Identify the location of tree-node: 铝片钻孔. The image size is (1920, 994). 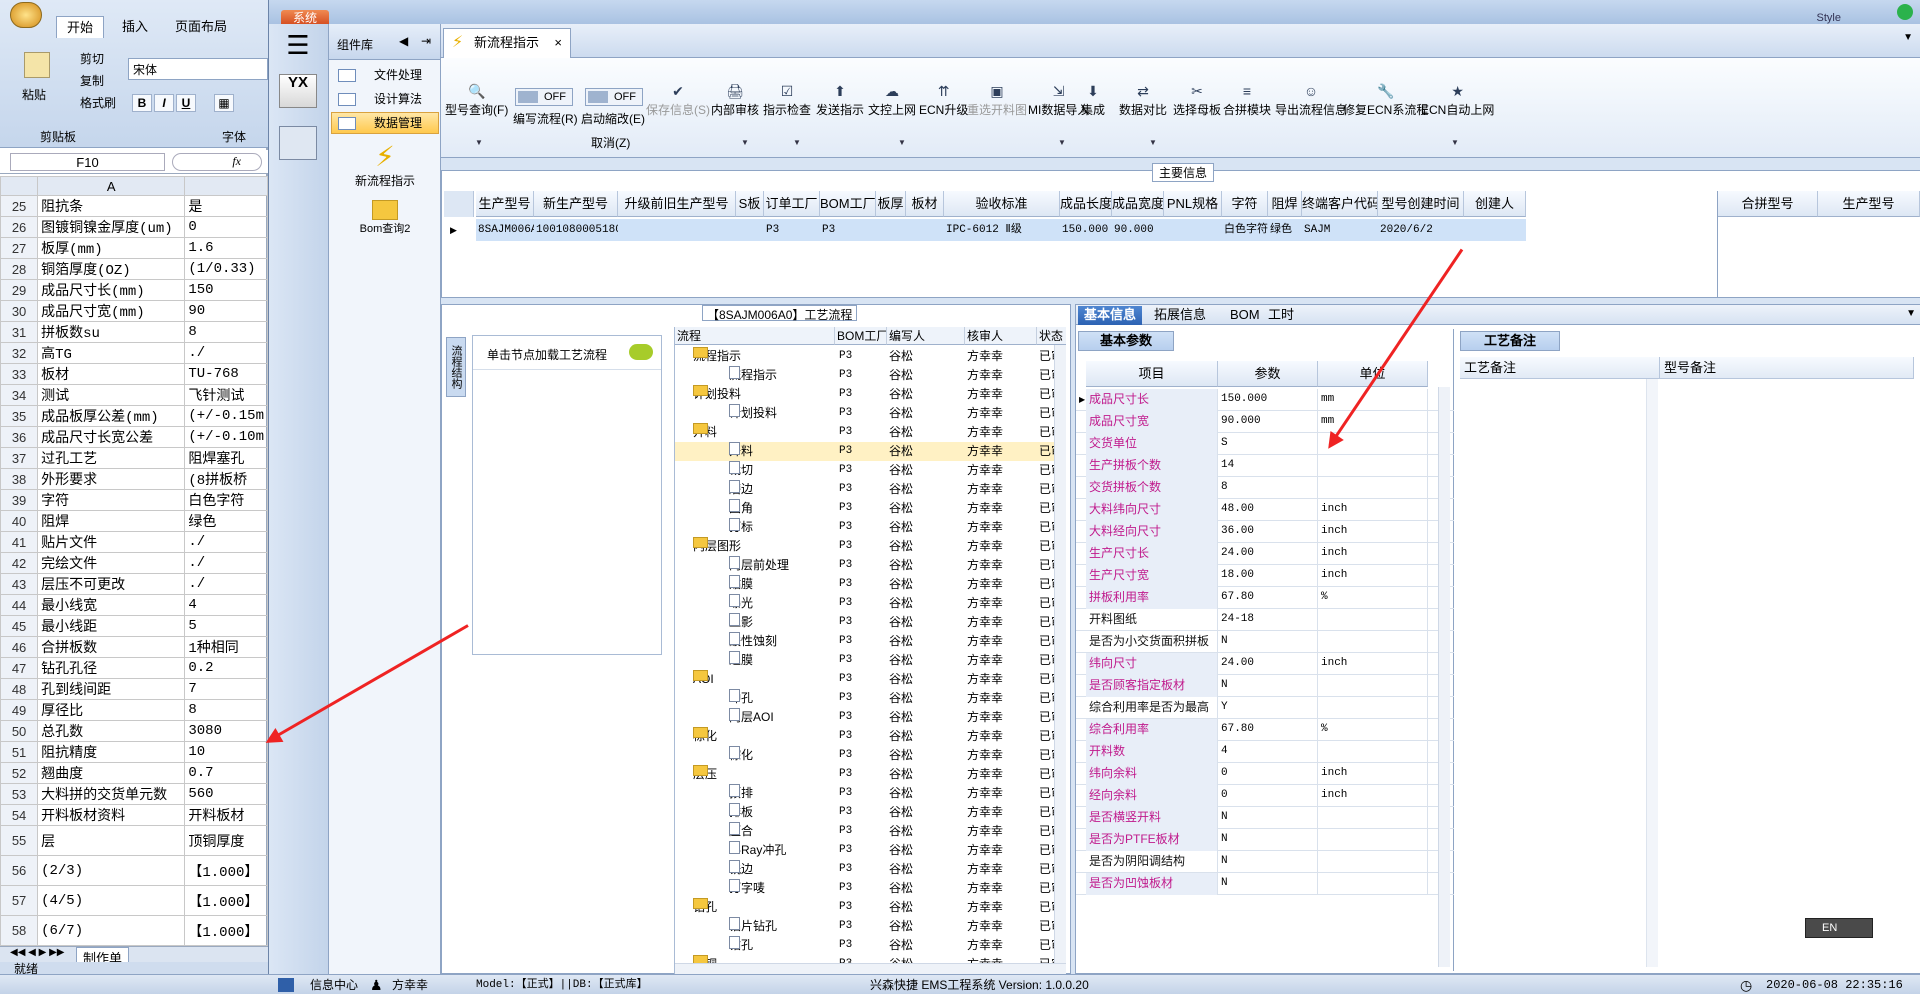
(782, 926).